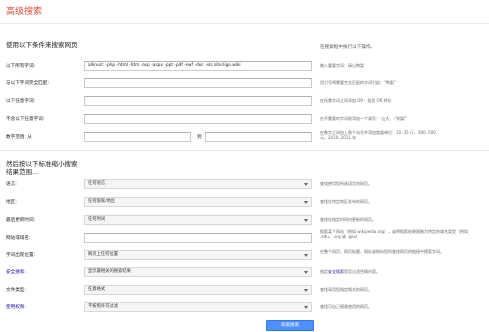 This screenshot has height=332, width=489. Describe the element at coordinates (198, 290) in the screenshot. I see `file-type-select: 任意格式` at that location.